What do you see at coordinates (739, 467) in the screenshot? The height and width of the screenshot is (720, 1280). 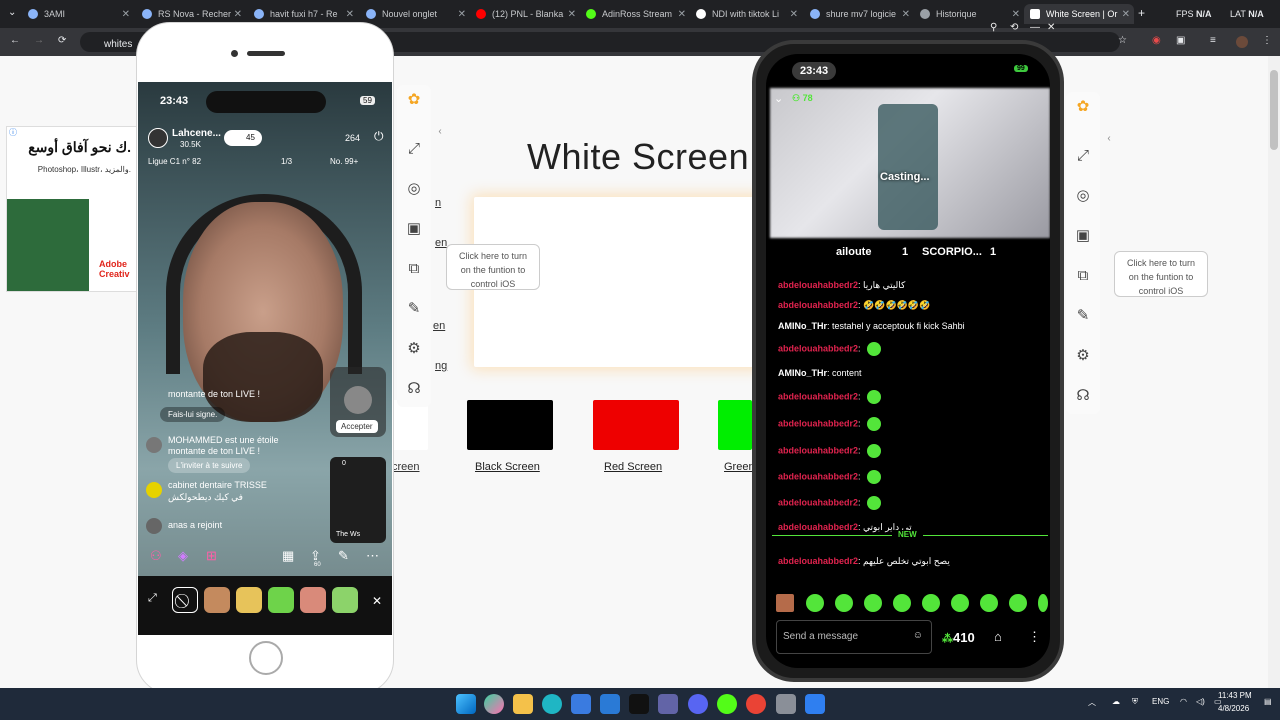 I see `green-screen-link: Green` at bounding box center [739, 467].